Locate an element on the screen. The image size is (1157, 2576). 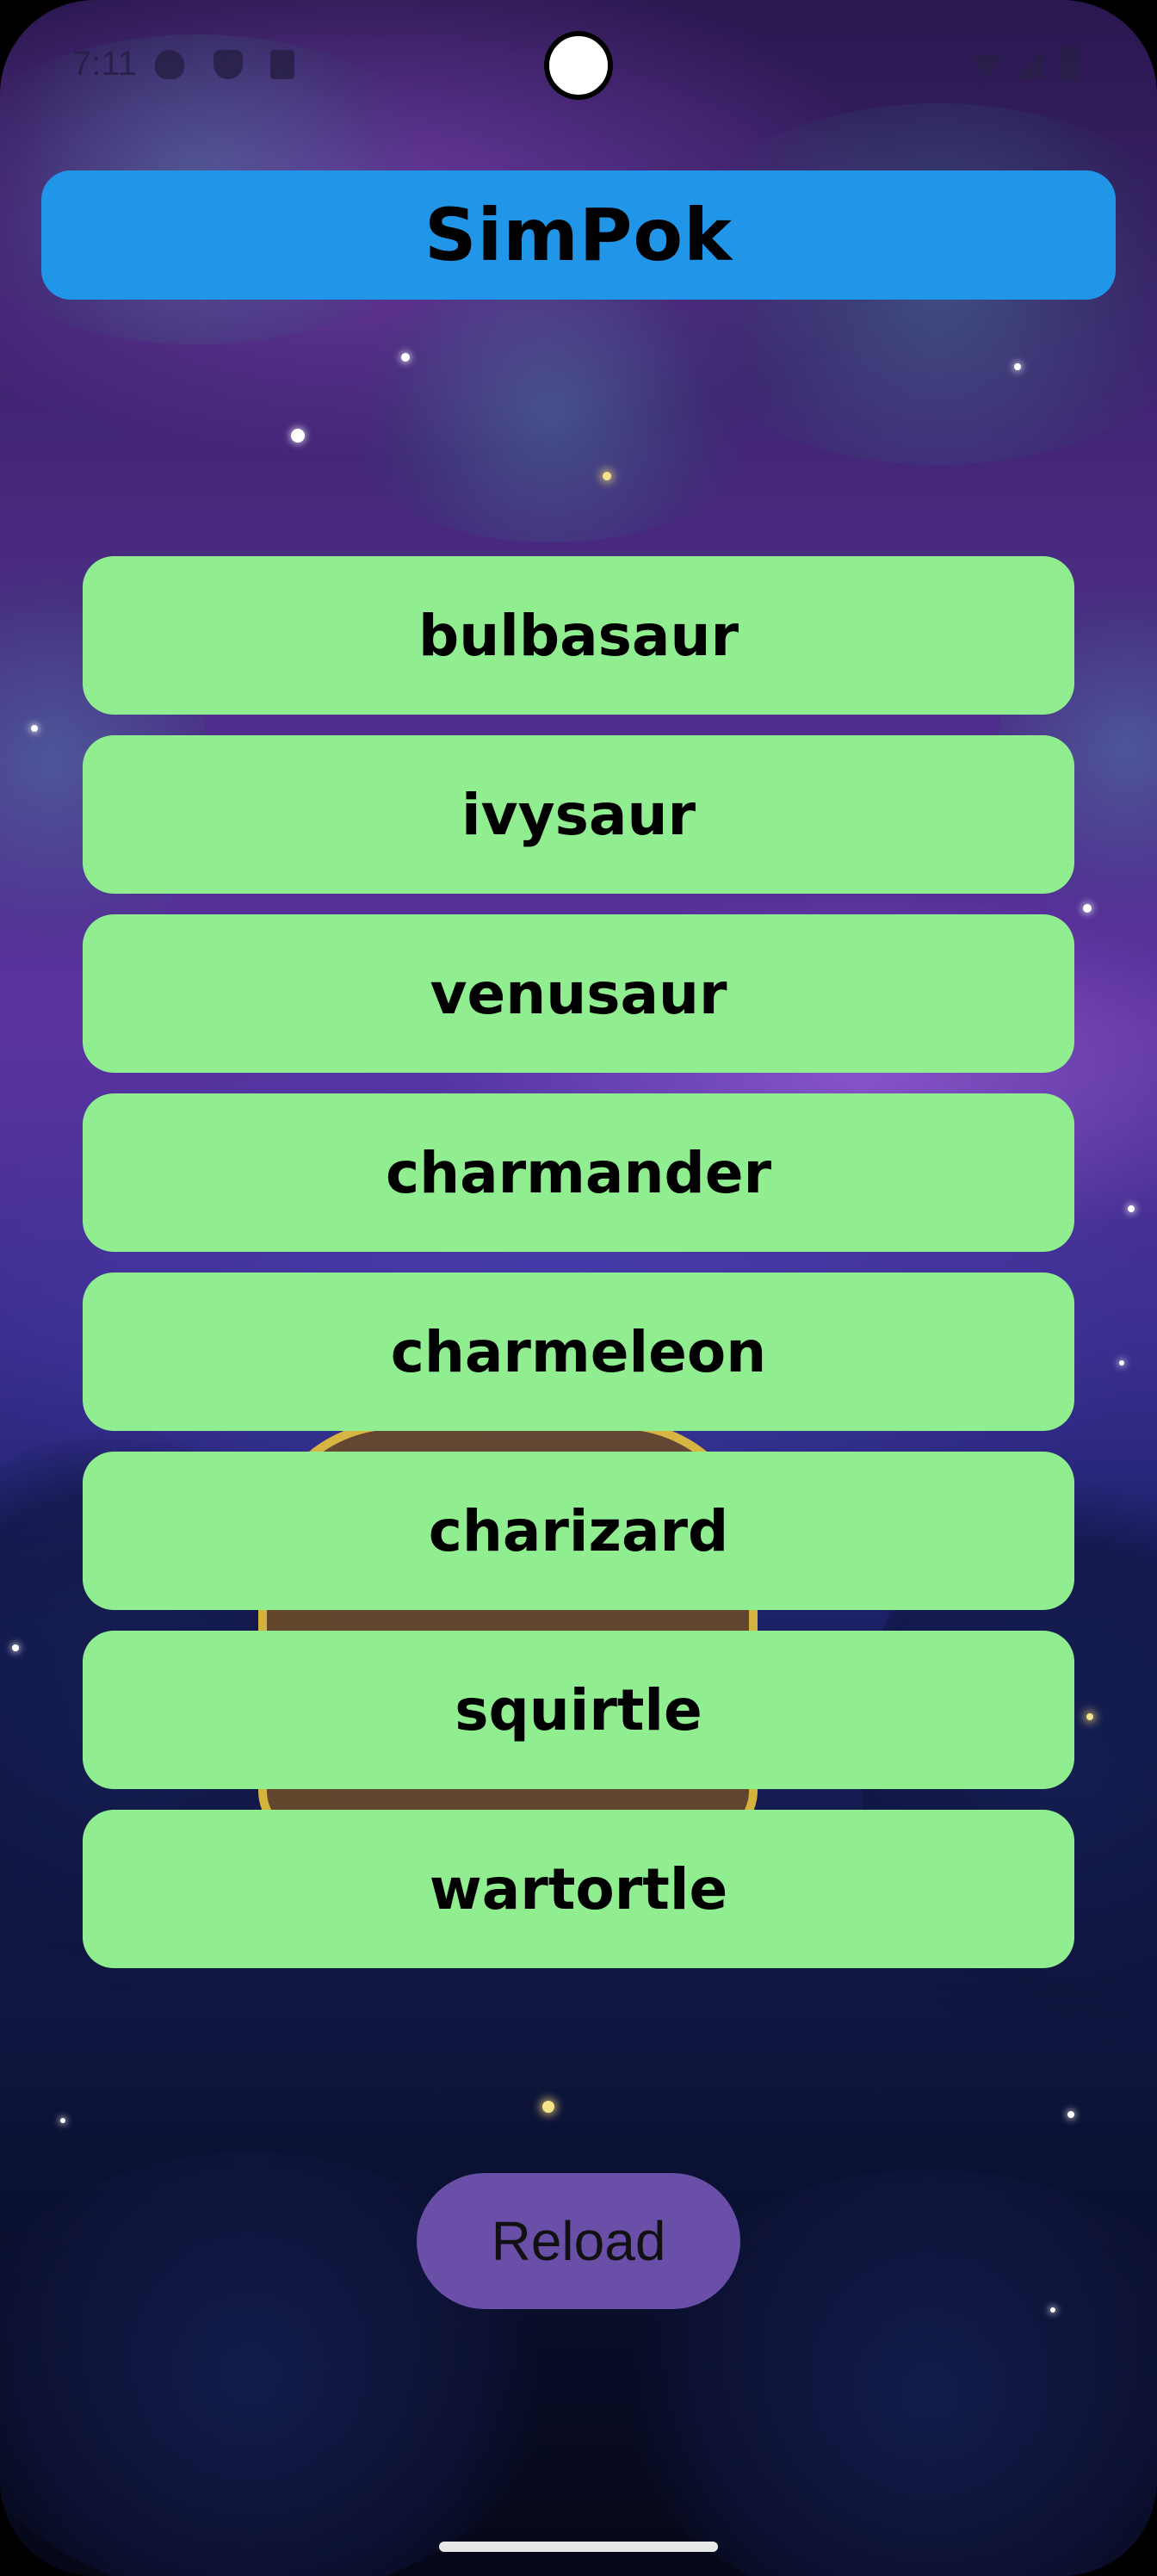
list-item: charmeleon is located at coordinates (579, 1352).